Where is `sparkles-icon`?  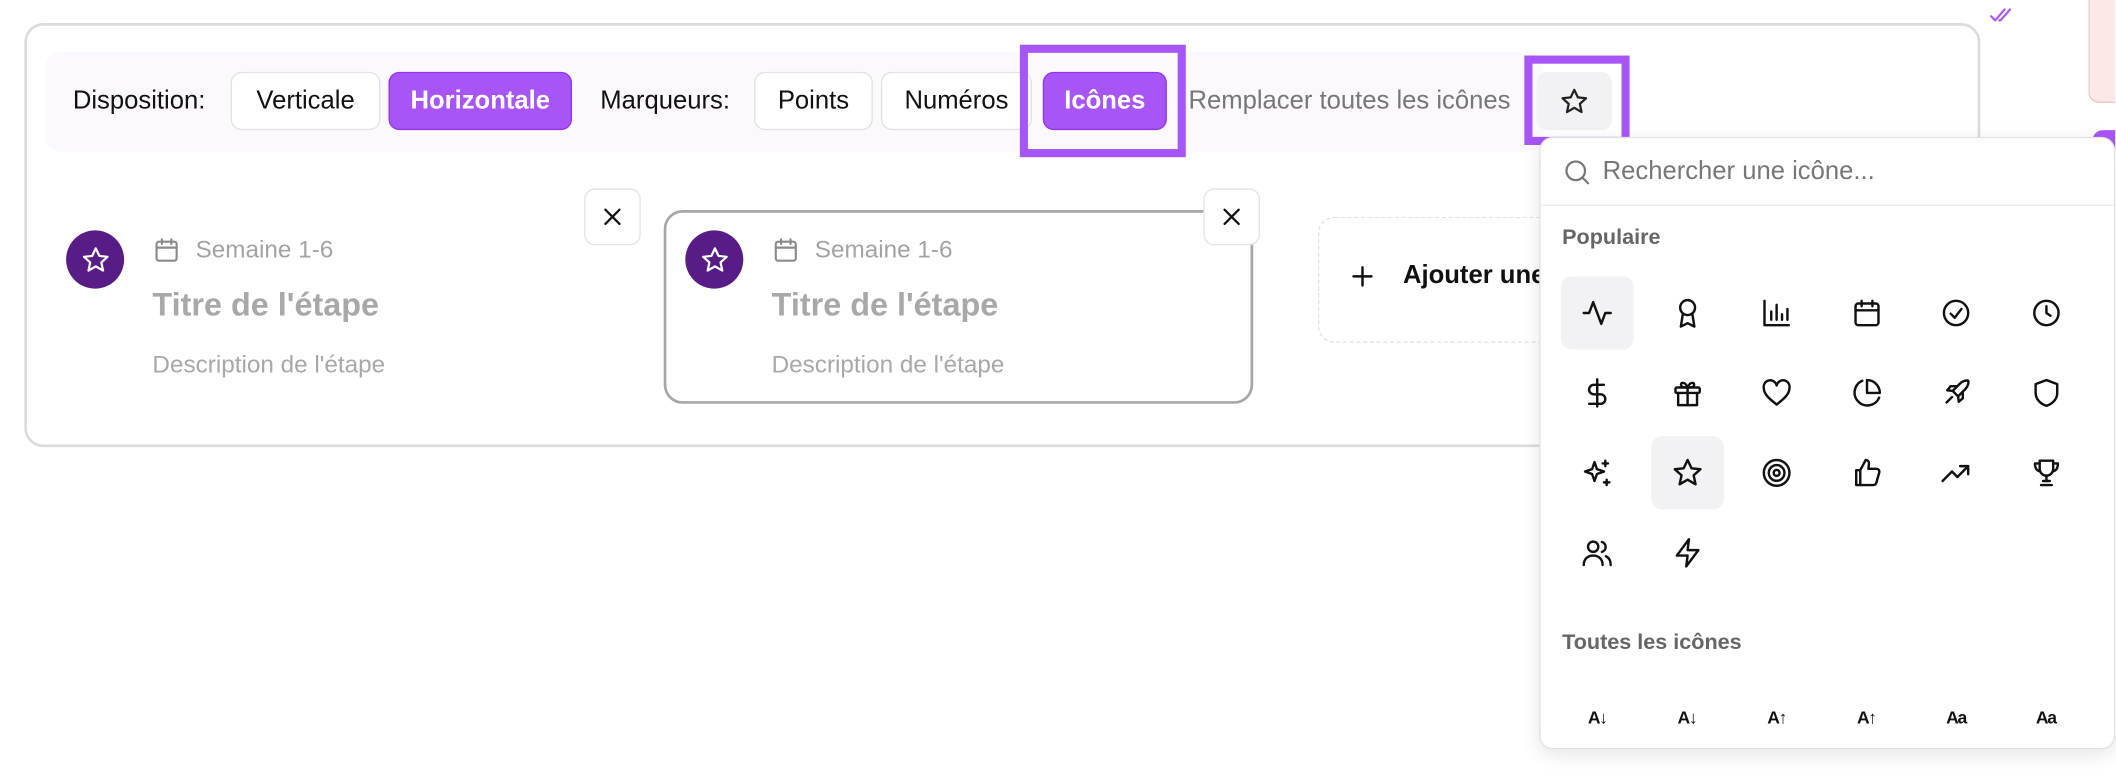 sparkles-icon is located at coordinates (1597, 473).